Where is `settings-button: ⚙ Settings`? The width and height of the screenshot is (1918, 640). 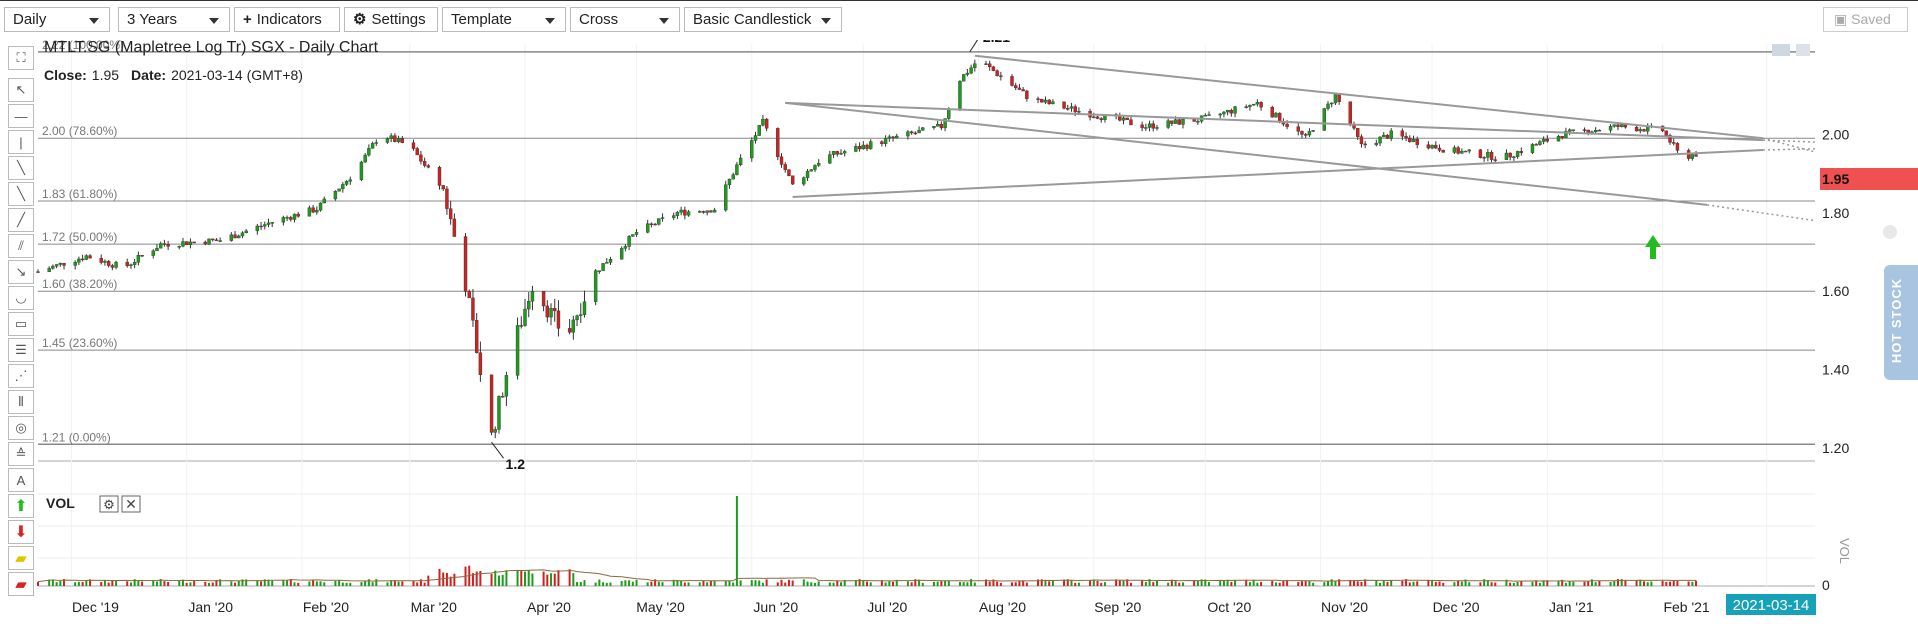
settings-button: ⚙ Settings is located at coordinates (391, 19).